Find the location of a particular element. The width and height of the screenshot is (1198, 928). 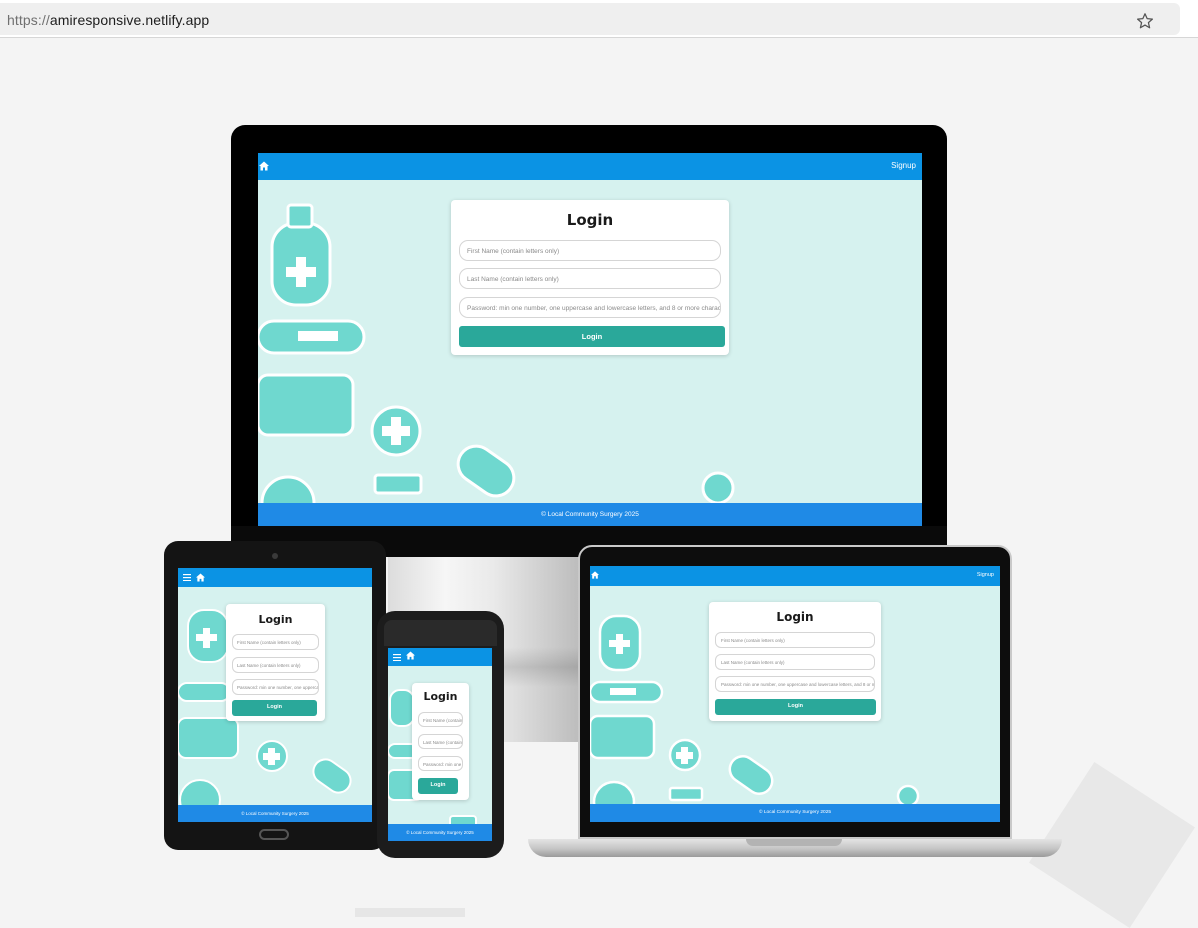

browser-toolbar: https://amiresponsive.netlify.app is located at coordinates (599, 19).